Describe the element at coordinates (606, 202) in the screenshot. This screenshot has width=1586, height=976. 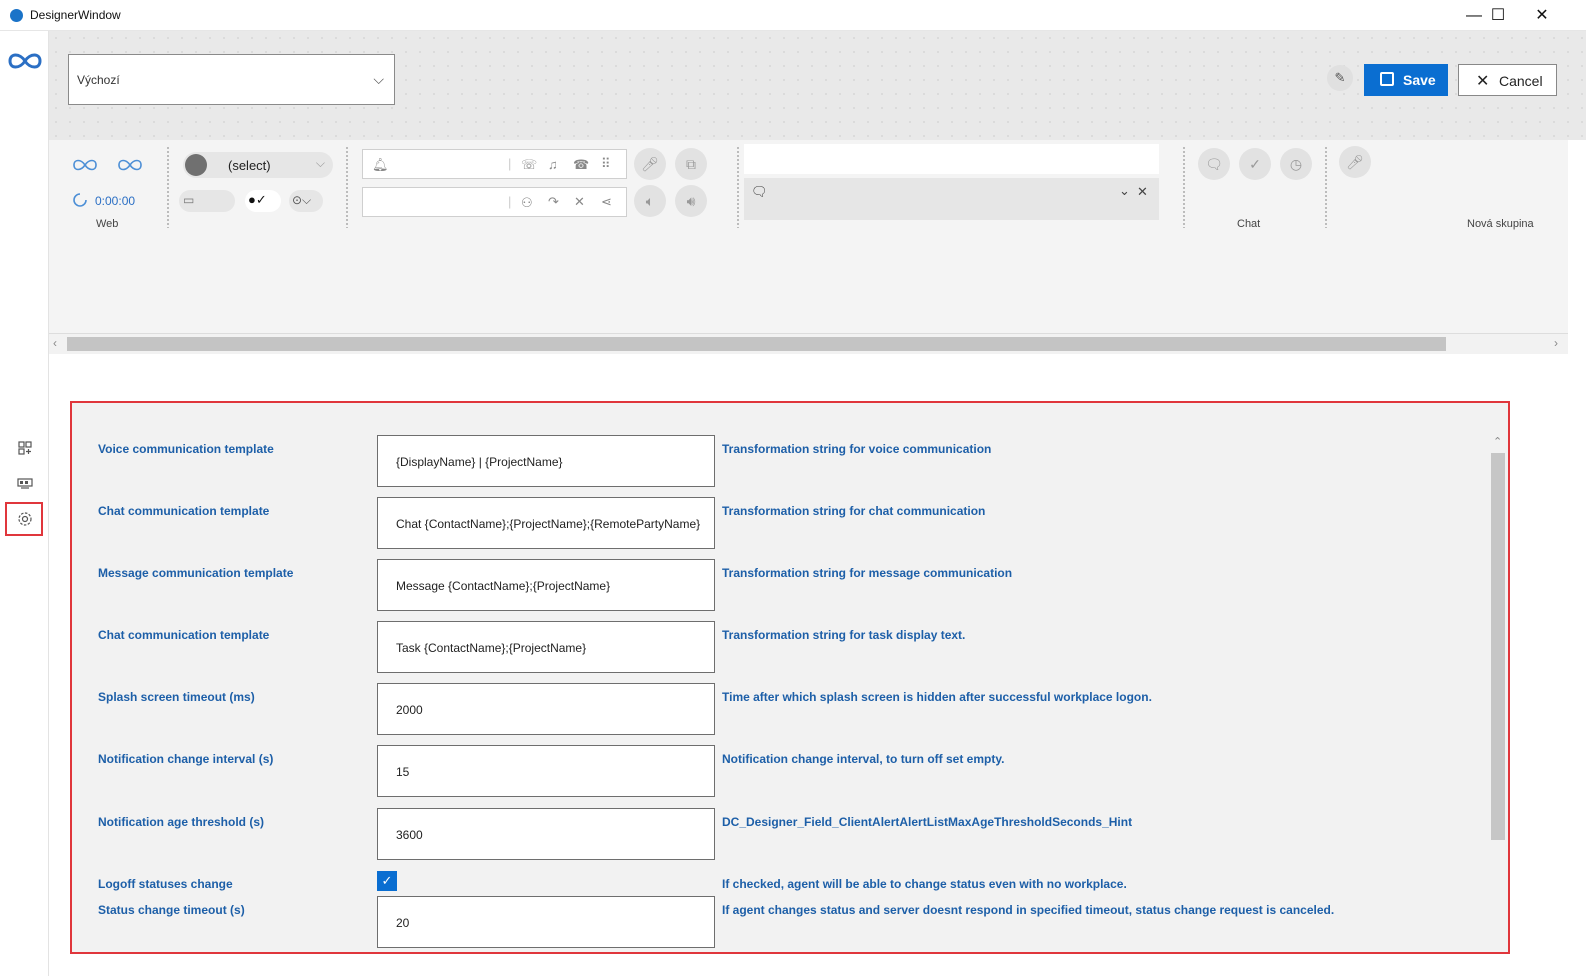
I see `share-icon: ⋖` at that location.